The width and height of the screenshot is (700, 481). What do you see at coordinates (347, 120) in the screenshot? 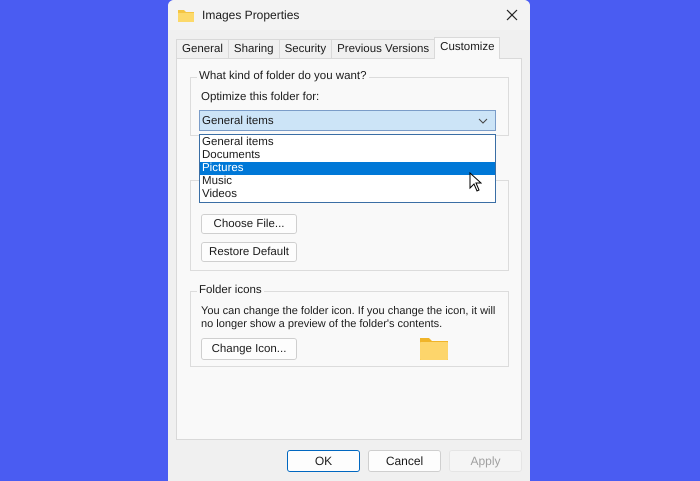
I see `folder-type-dropdown: General items` at bounding box center [347, 120].